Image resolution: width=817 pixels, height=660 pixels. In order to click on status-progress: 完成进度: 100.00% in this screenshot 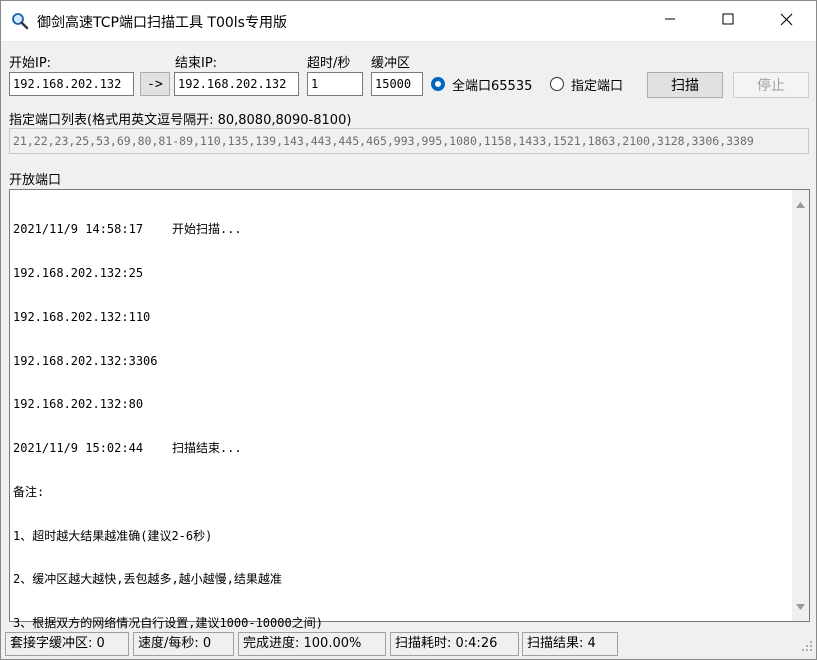, I will do `click(312, 644)`.